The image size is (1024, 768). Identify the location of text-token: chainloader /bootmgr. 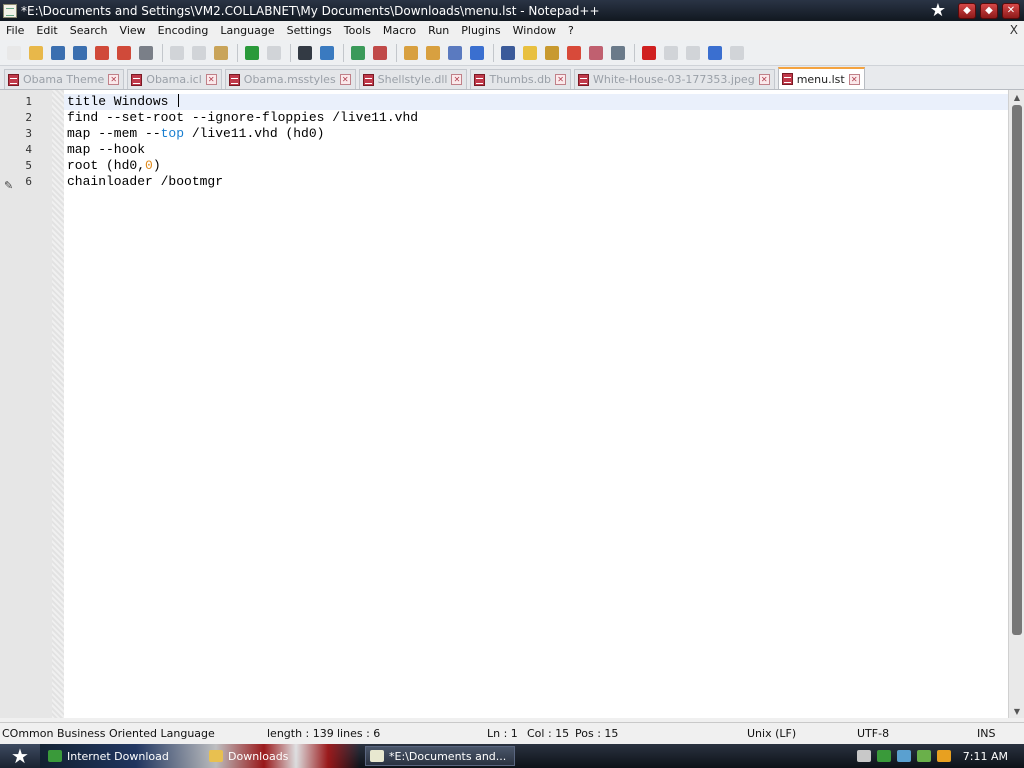
(145, 181).